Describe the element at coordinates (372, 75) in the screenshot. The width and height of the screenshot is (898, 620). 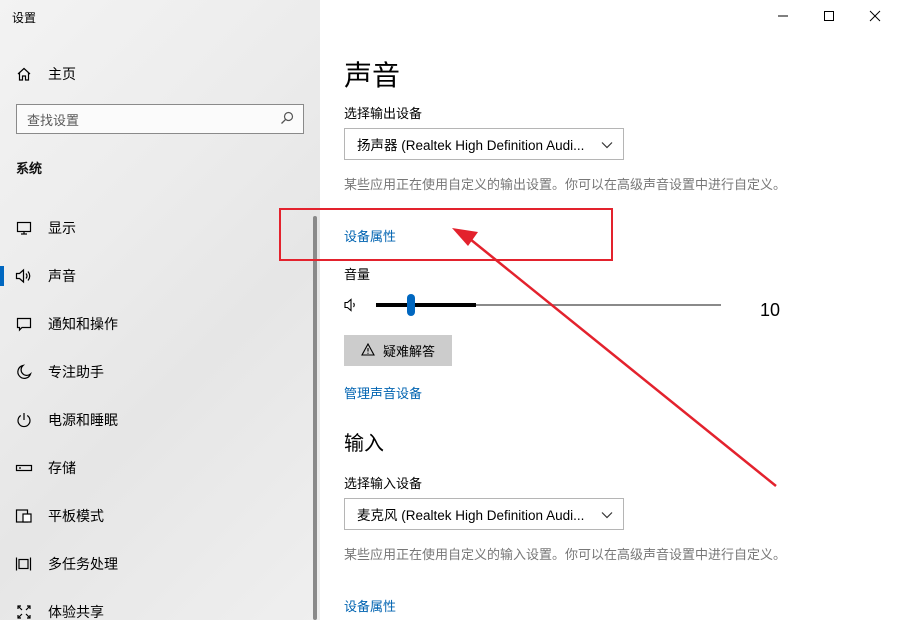
I see `page-title: 声音` at that location.